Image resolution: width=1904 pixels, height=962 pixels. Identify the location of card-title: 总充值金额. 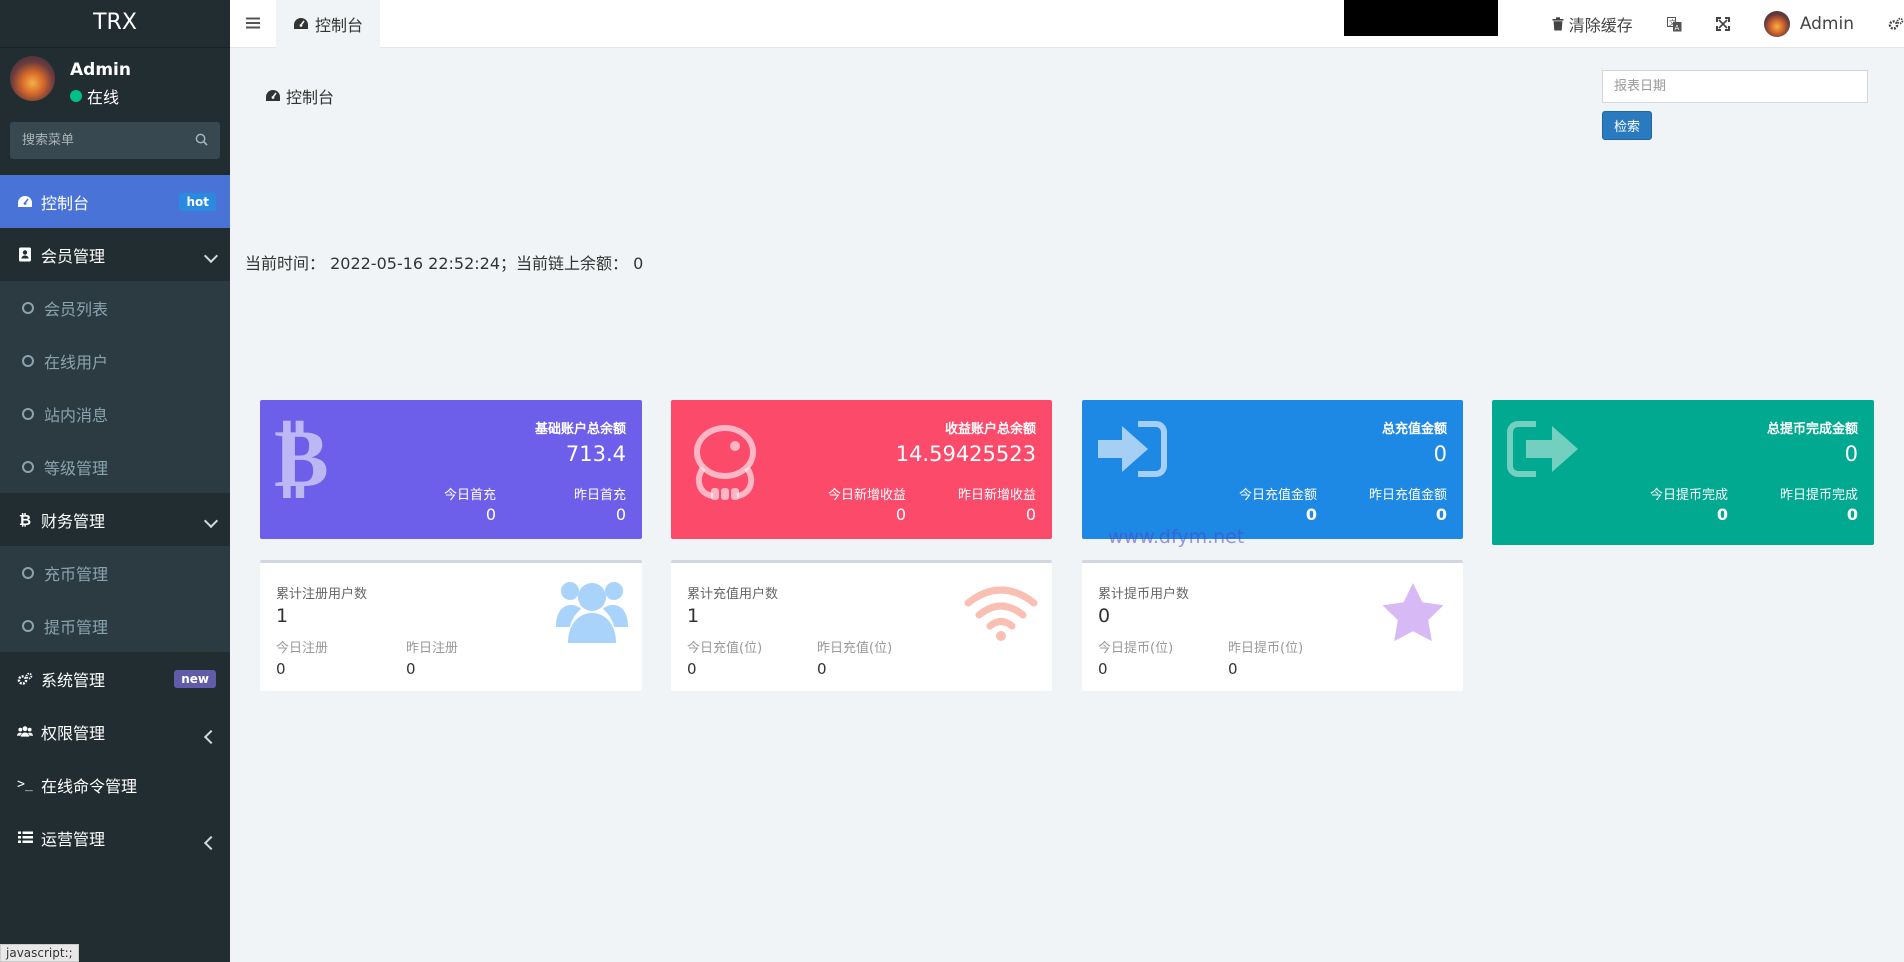
(1414, 429).